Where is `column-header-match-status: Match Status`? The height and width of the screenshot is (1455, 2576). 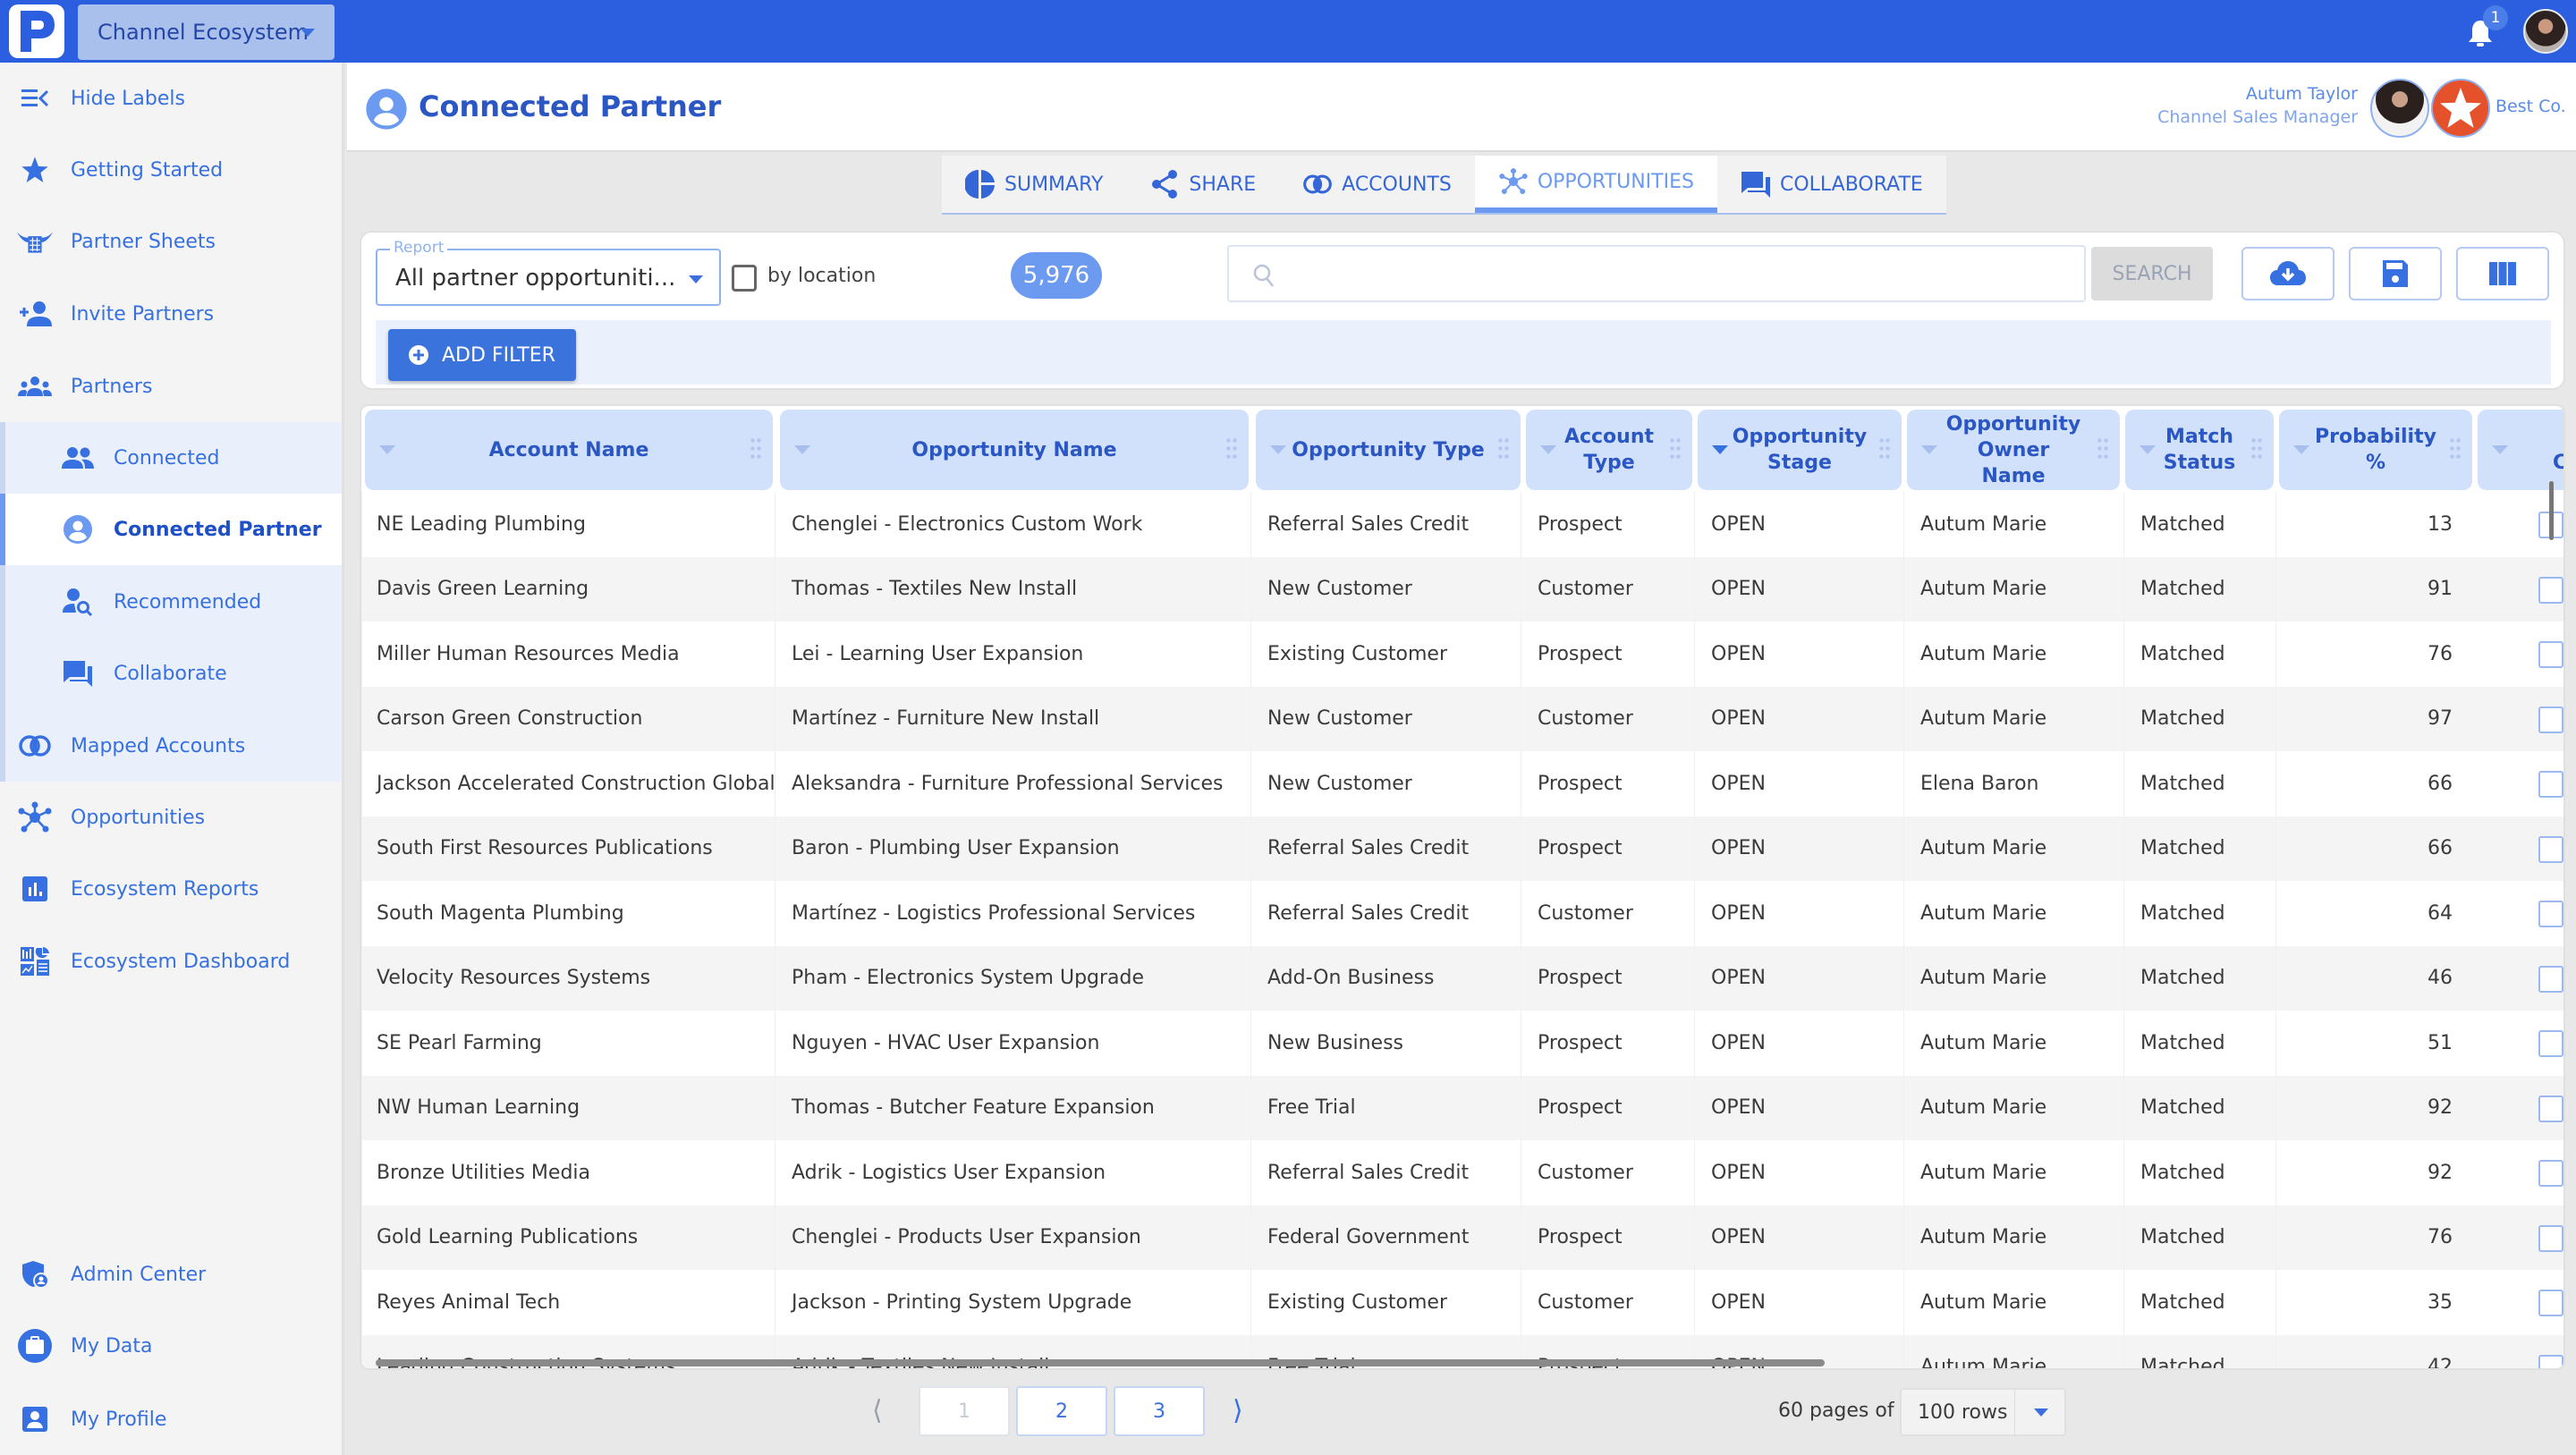 column-header-match-status: Match Status is located at coordinates (2199, 450).